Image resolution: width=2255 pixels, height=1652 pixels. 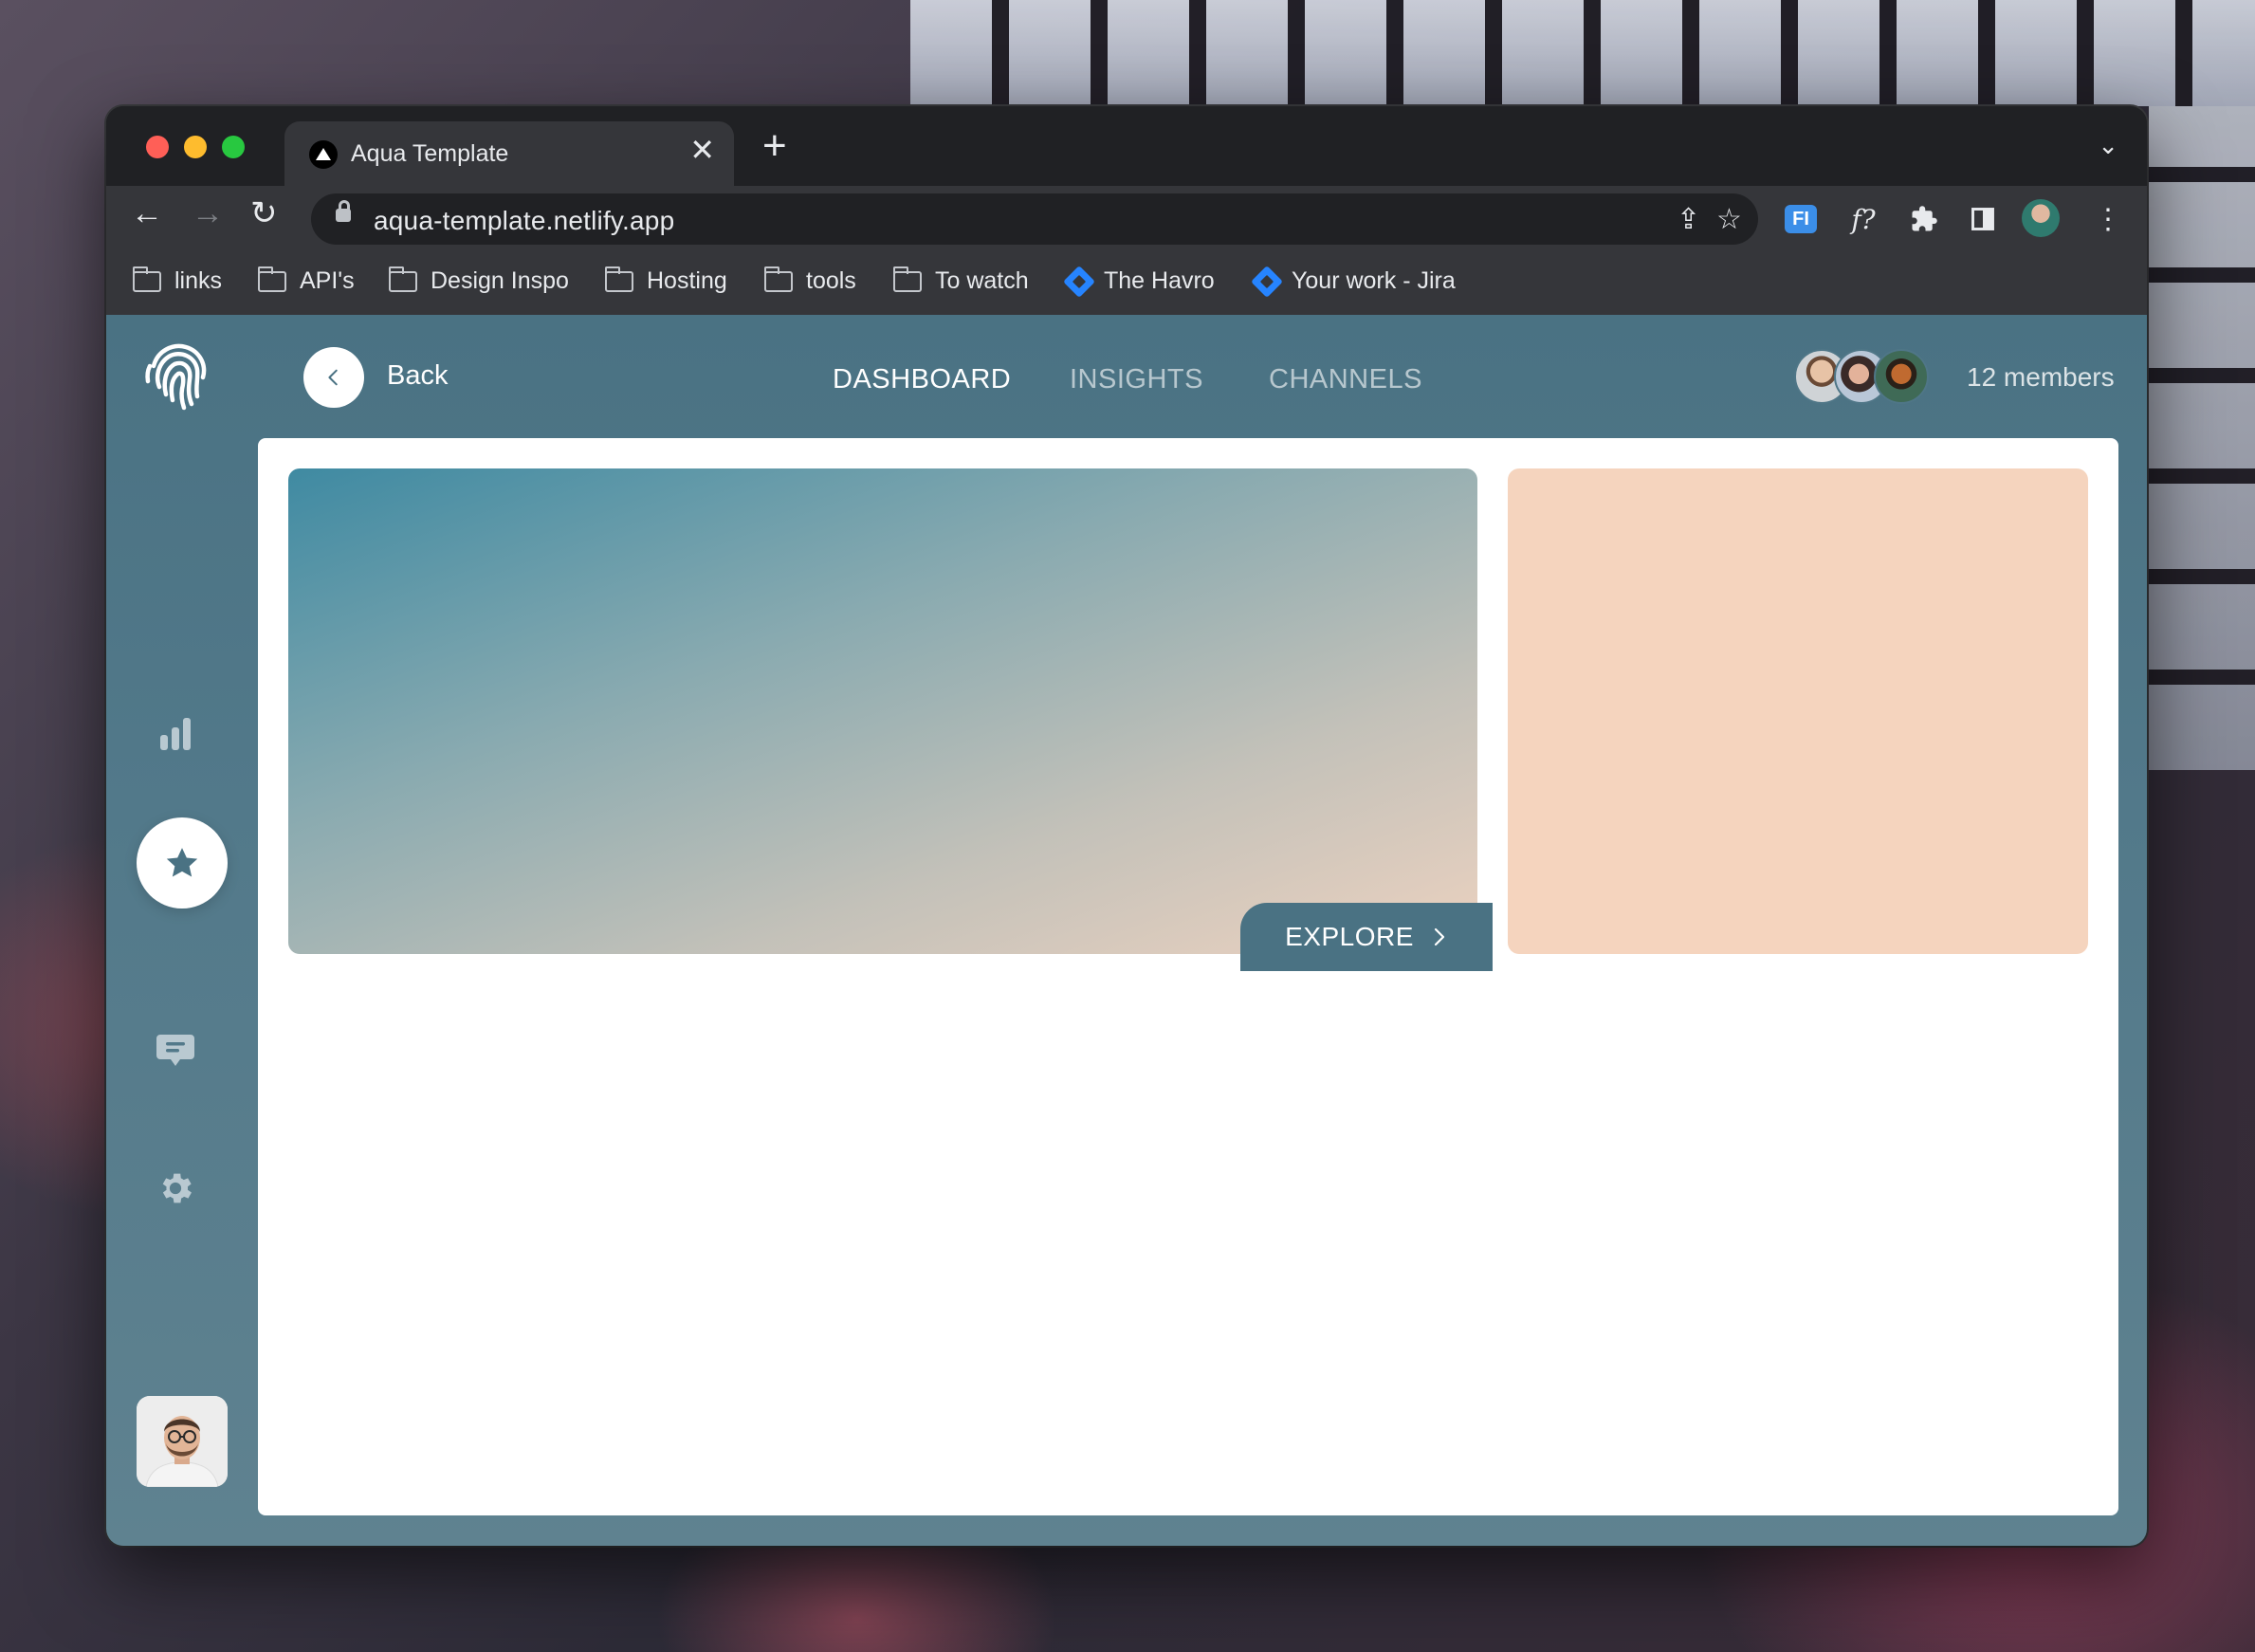 What do you see at coordinates (1798, 711) in the screenshot?
I see `side-card` at bounding box center [1798, 711].